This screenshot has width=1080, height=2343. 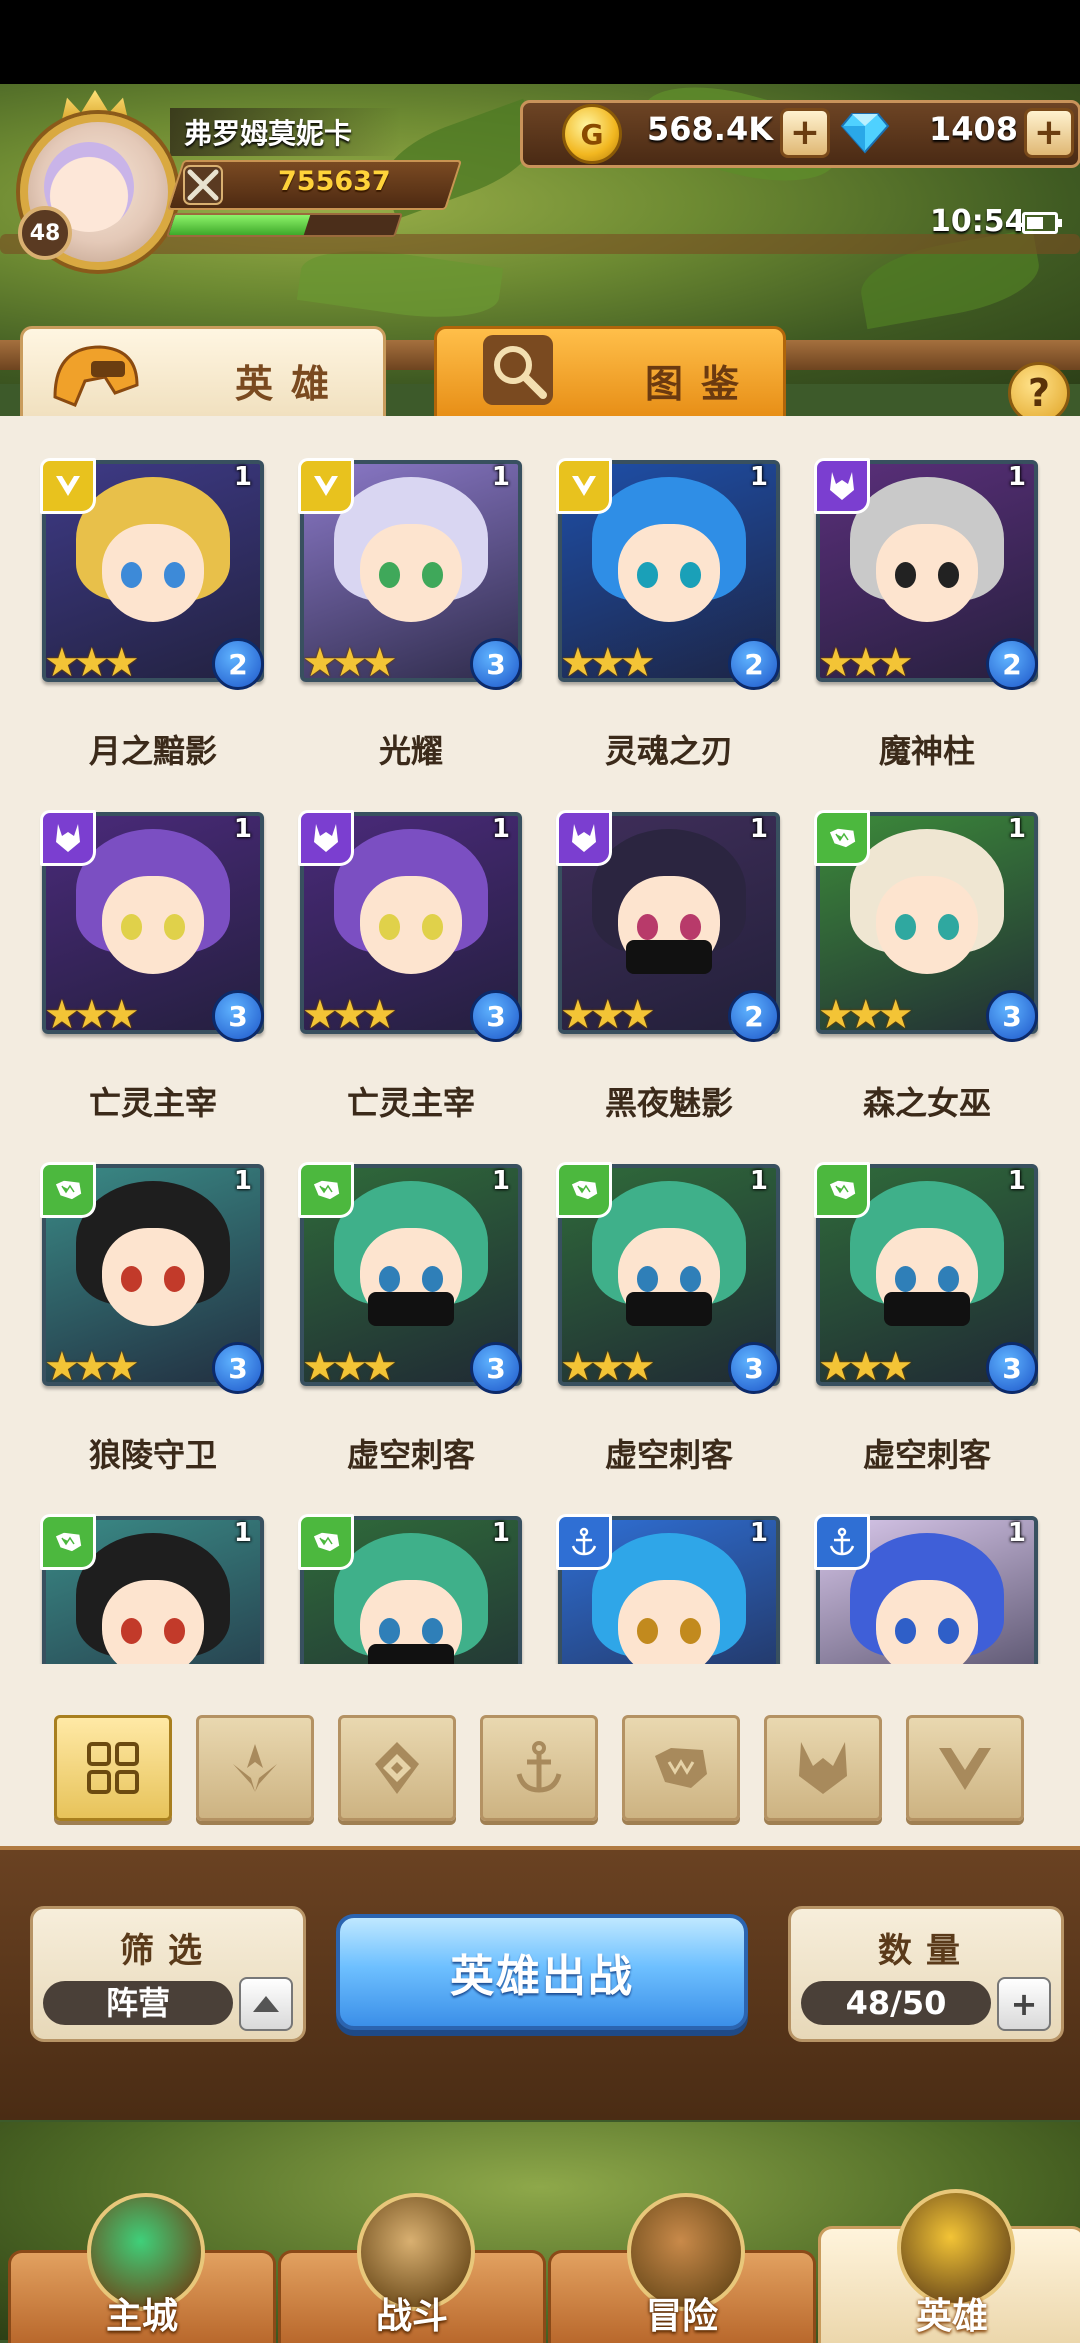 What do you see at coordinates (410, 751) in the screenshot?
I see `hero-name: 光耀` at bounding box center [410, 751].